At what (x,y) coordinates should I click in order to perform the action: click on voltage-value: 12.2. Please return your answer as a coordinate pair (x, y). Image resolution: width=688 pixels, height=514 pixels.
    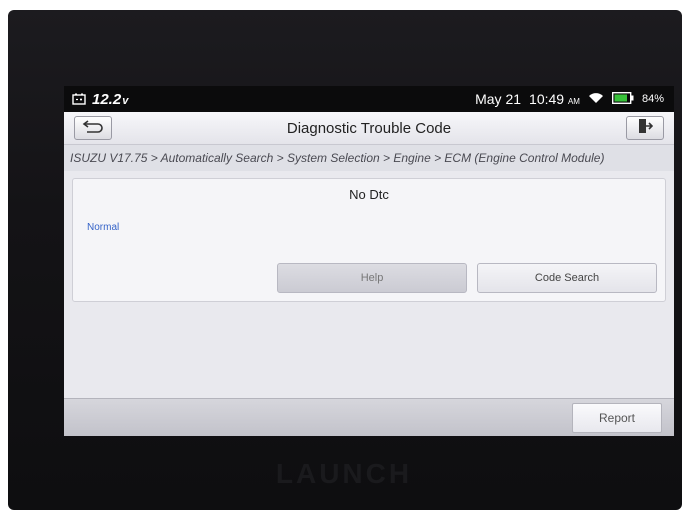
    Looking at the image, I should click on (107, 99).